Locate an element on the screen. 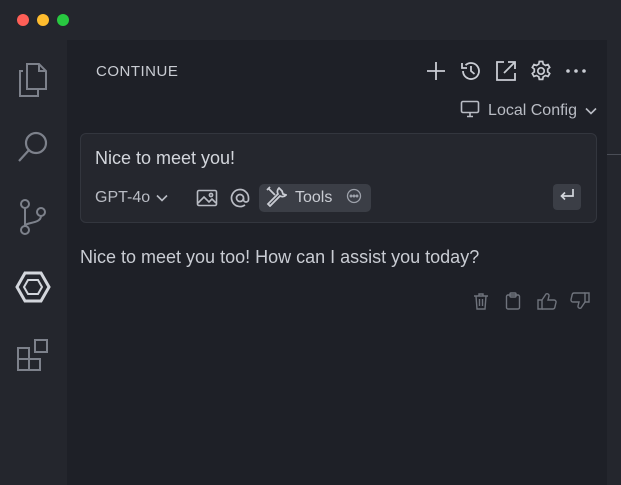  tools-button: Tools is located at coordinates (315, 198).